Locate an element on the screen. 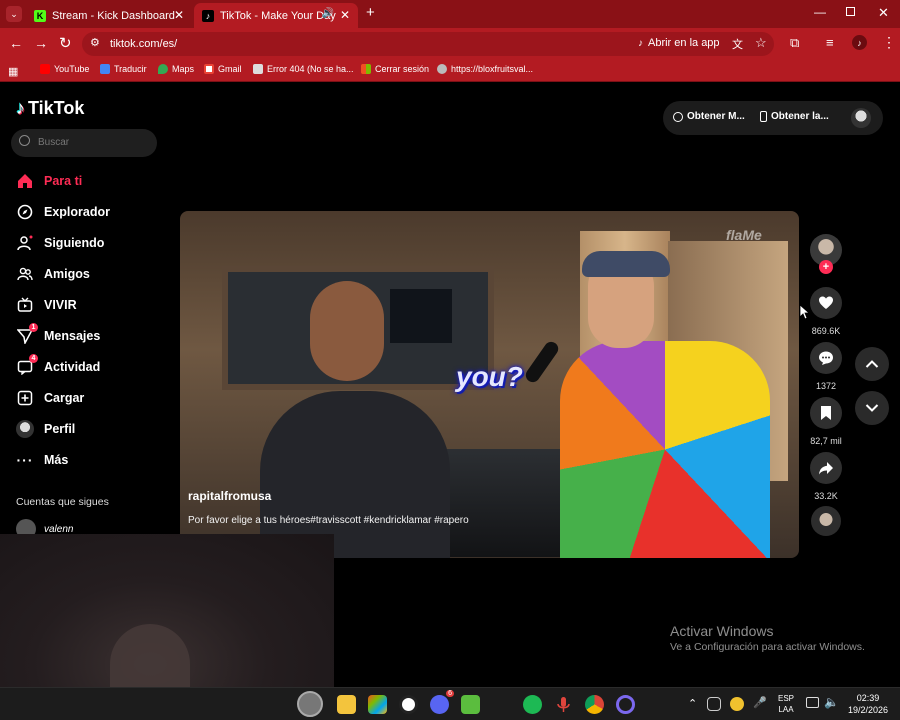 The image size is (900, 720). profile-icon: ♪ is located at coordinates (859, 42).